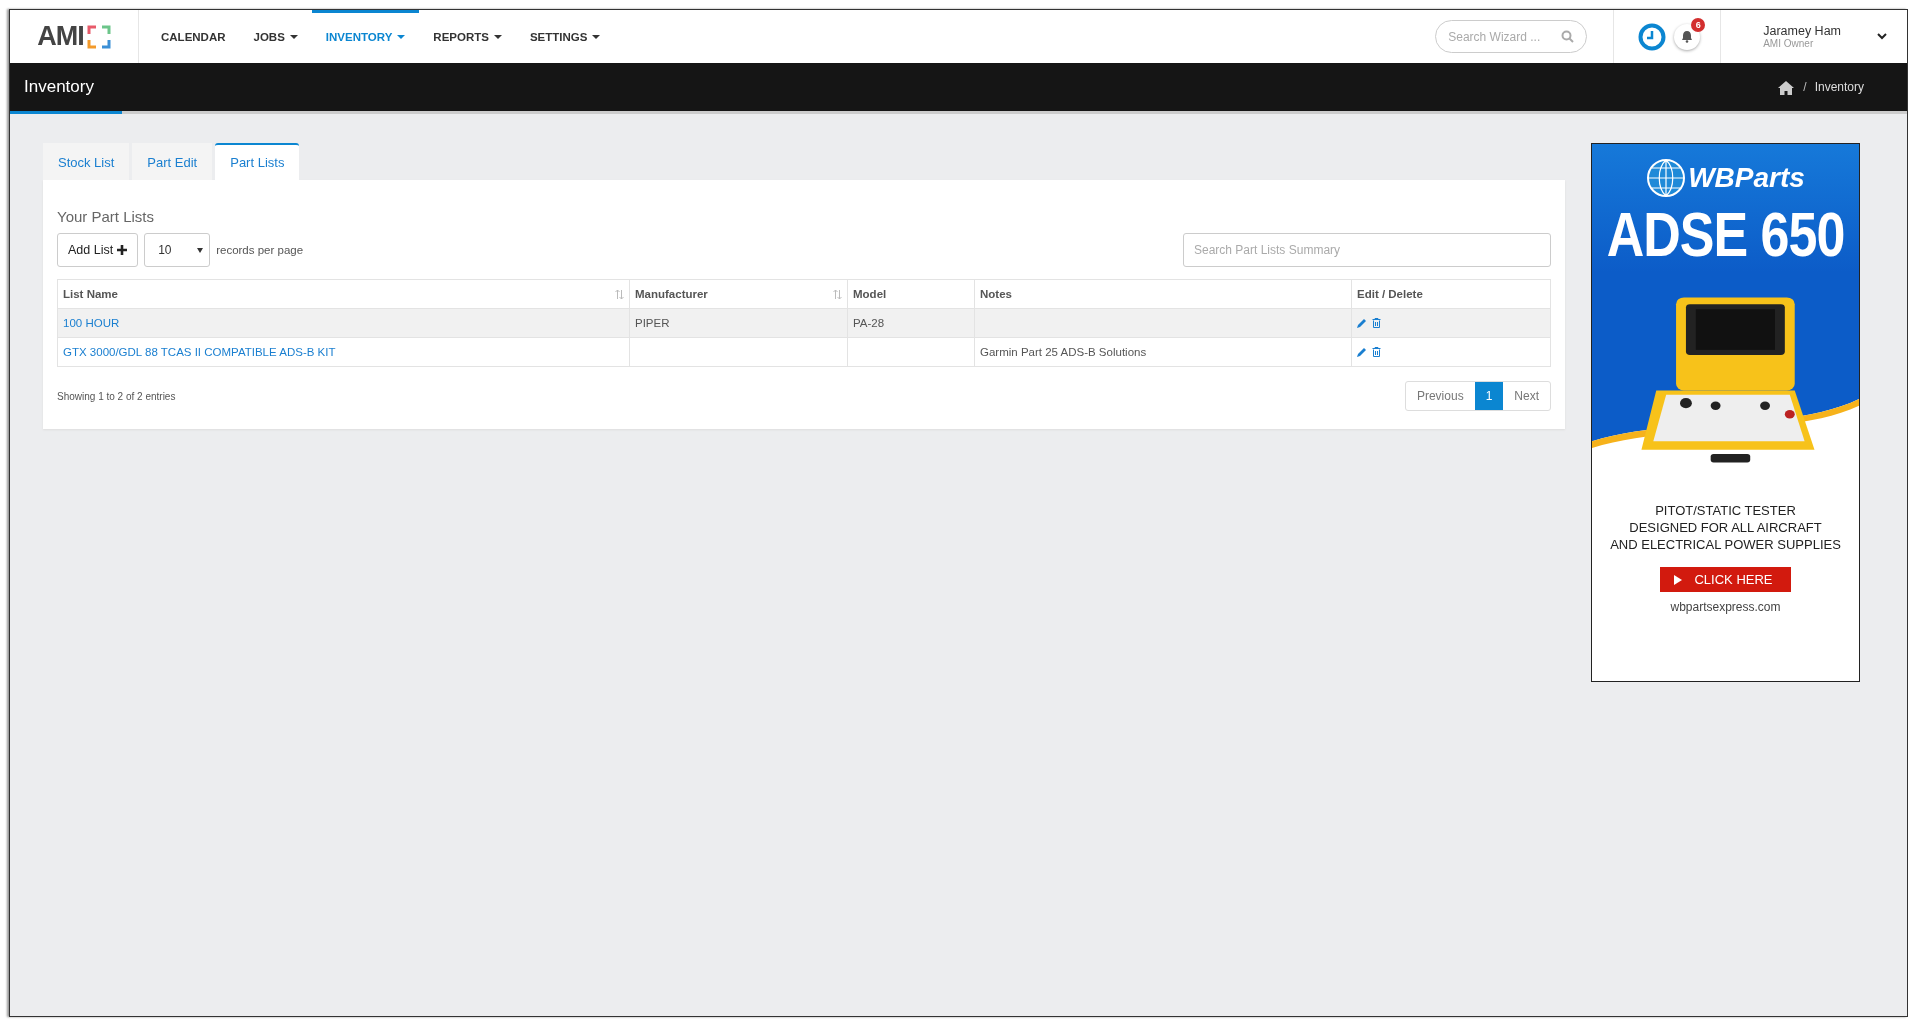  Describe the element at coordinates (1802, 31) in the screenshot. I see `user-name: Jaramey Ham` at that location.